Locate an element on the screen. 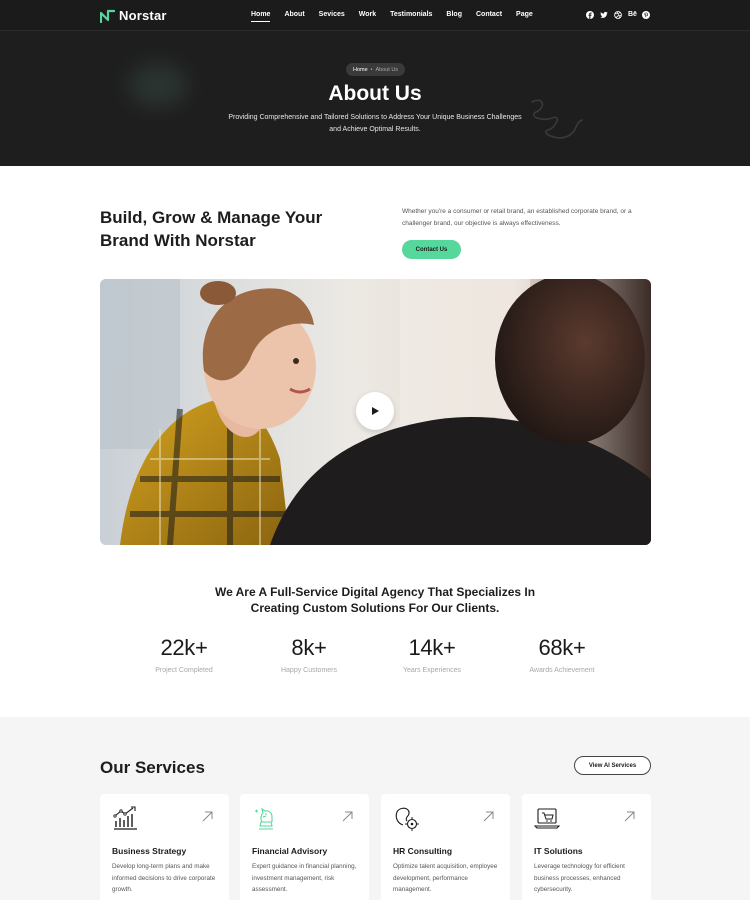 This screenshot has height=900, width=750. breadcrumb: Home • About Us is located at coordinates (376, 69).